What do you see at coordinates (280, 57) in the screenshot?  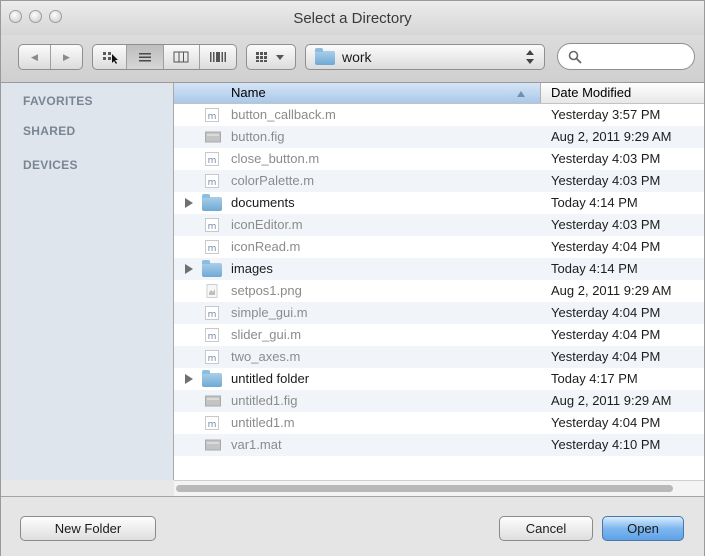 I see `chevron-down-icon` at bounding box center [280, 57].